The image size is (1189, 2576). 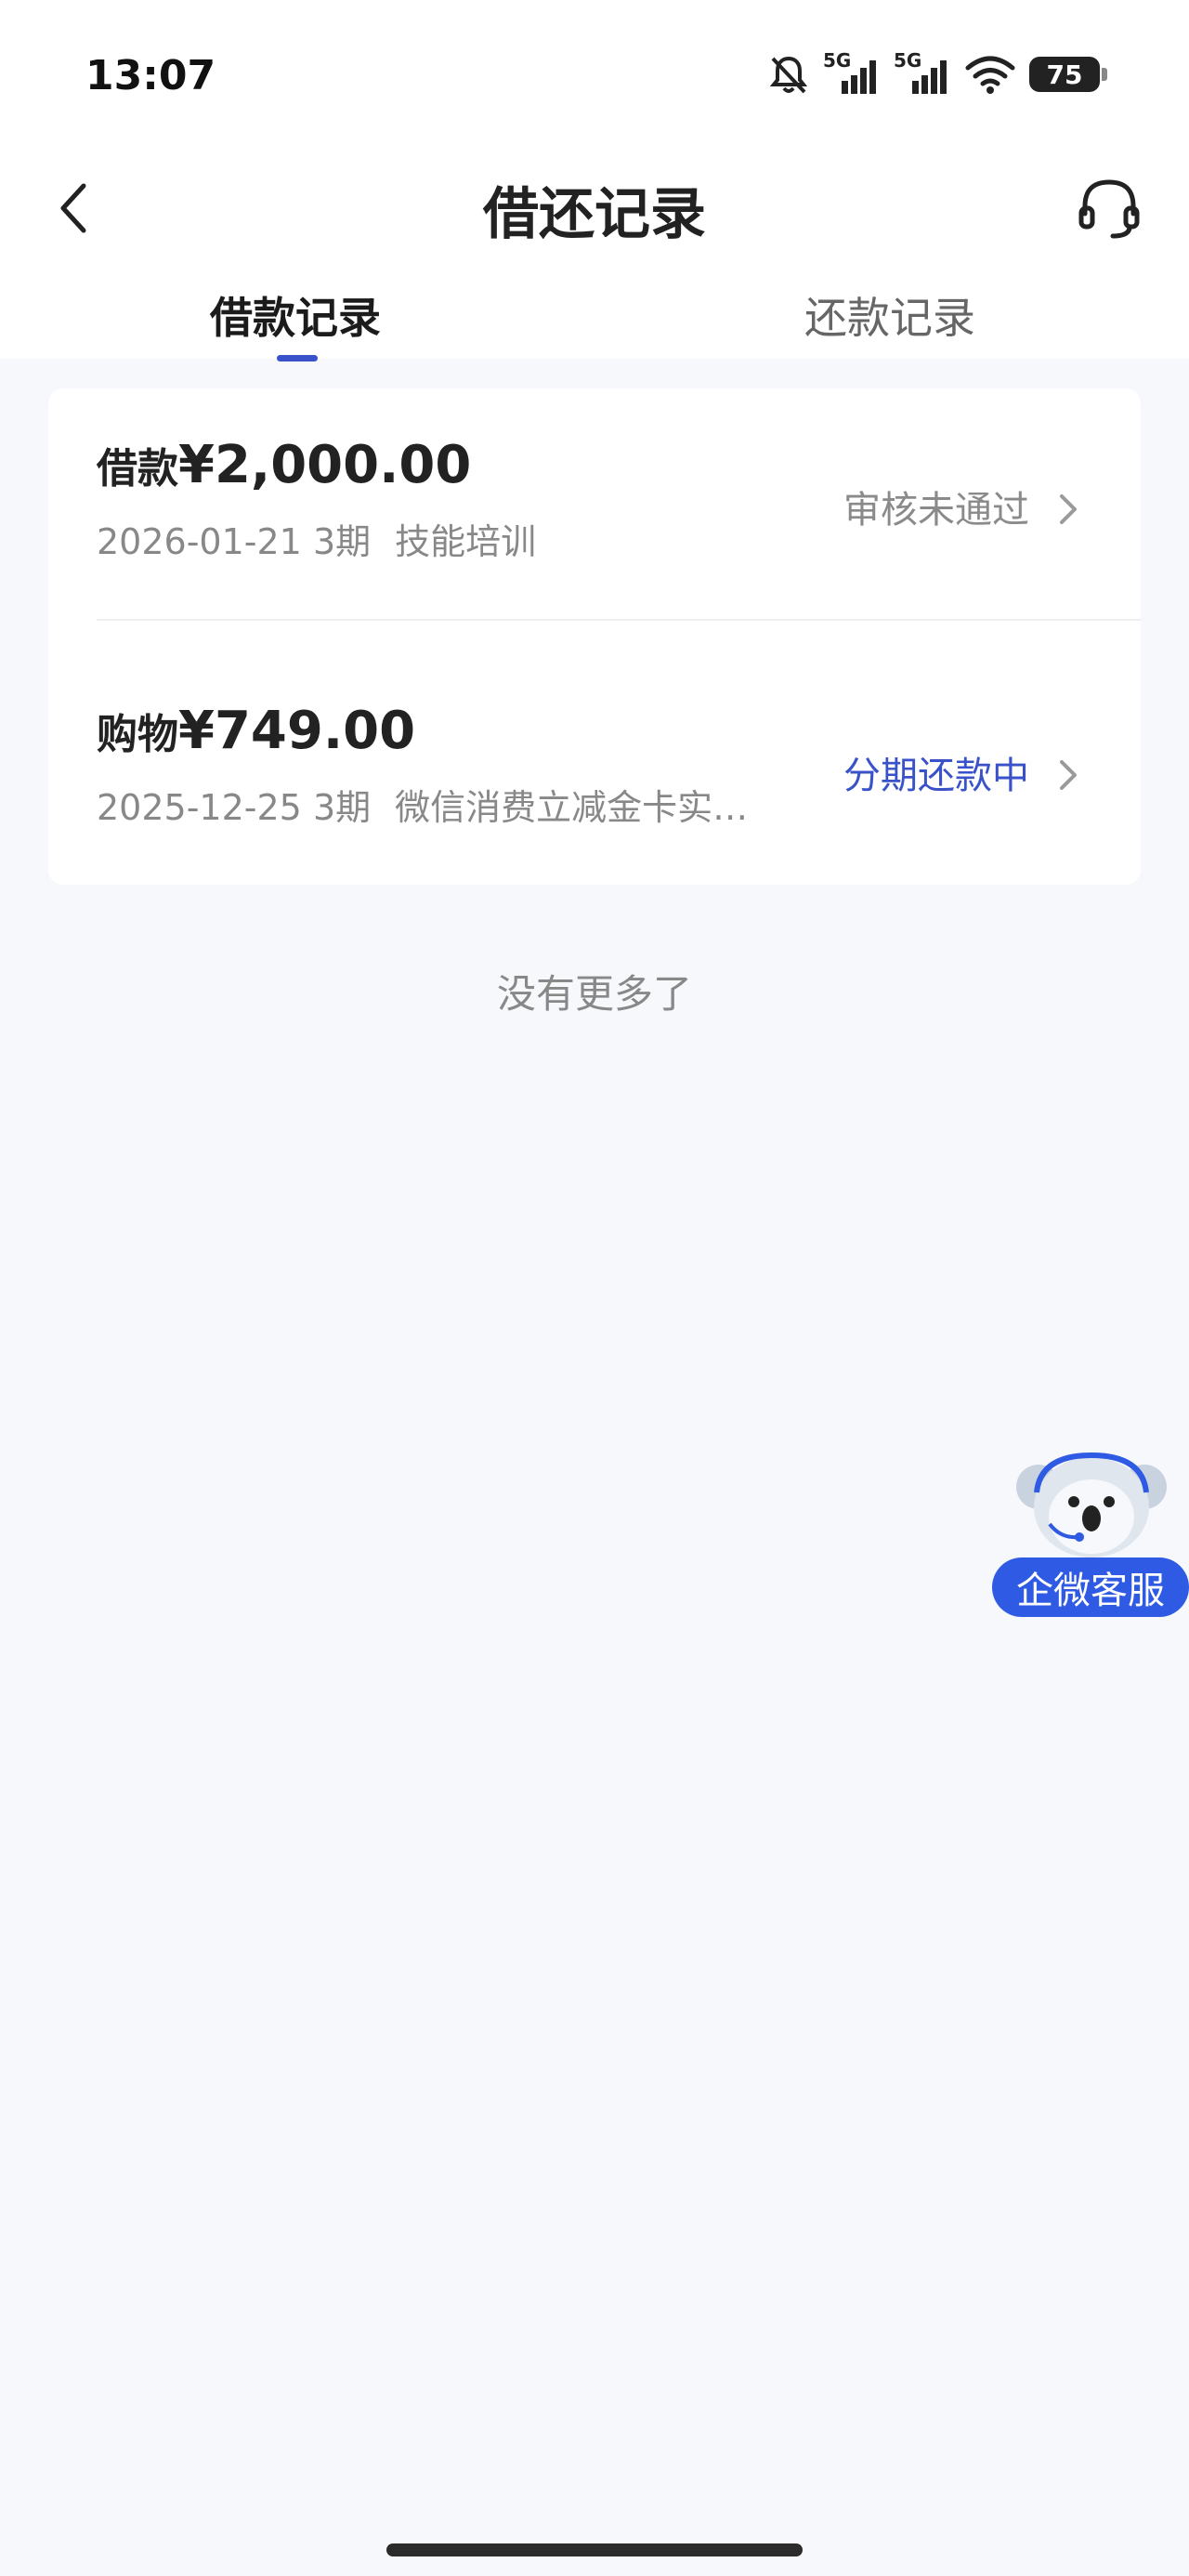 What do you see at coordinates (889, 315) in the screenshot?
I see `tab-repay-records: 还款记录` at bounding box center [889, 315].